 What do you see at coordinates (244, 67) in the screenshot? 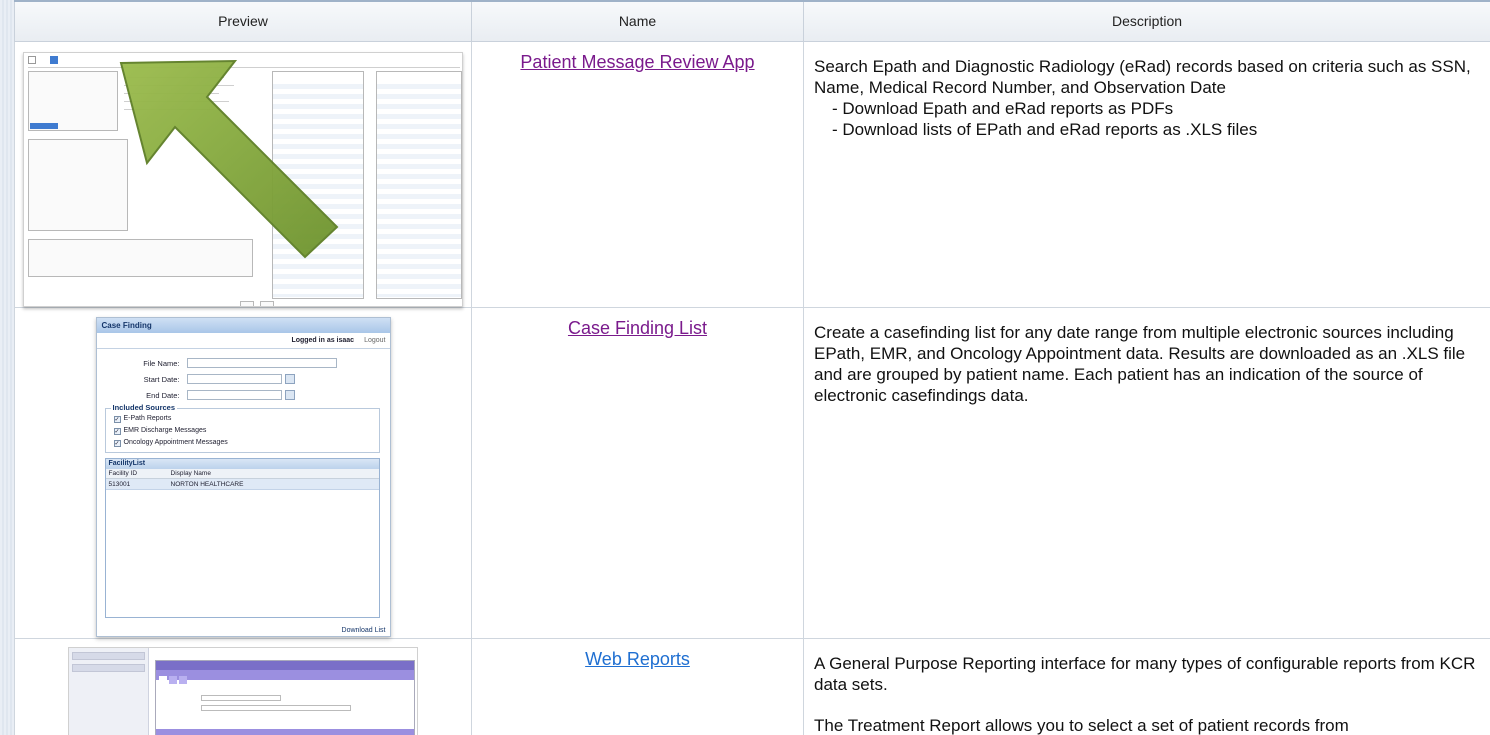
I see `thumb-divider` at bounding box center [244, 67].